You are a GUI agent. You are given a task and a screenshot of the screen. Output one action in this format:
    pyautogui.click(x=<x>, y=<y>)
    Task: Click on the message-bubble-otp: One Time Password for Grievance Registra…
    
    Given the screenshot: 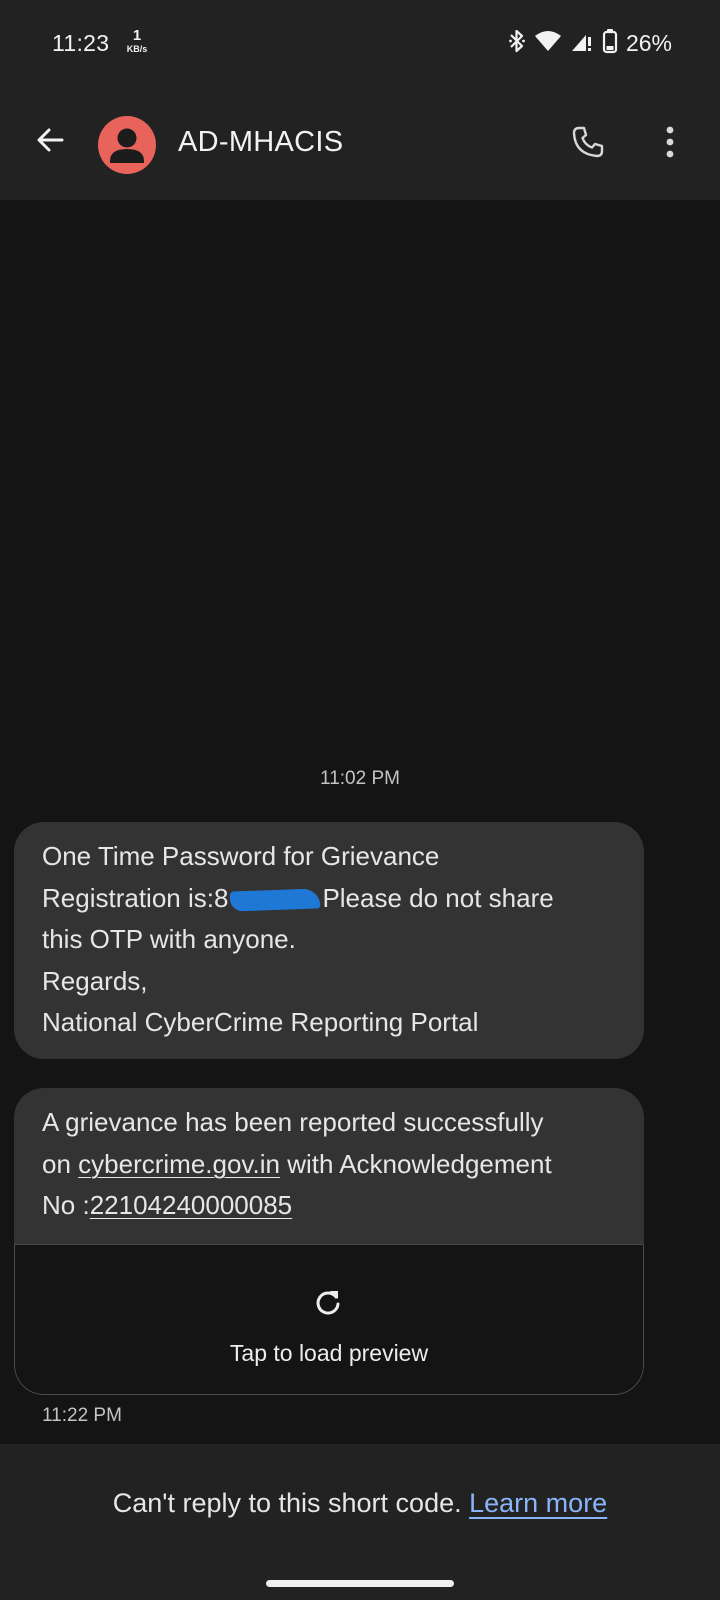 What is the action you would take?
    pyautogui.click(x=329, y=940)
    